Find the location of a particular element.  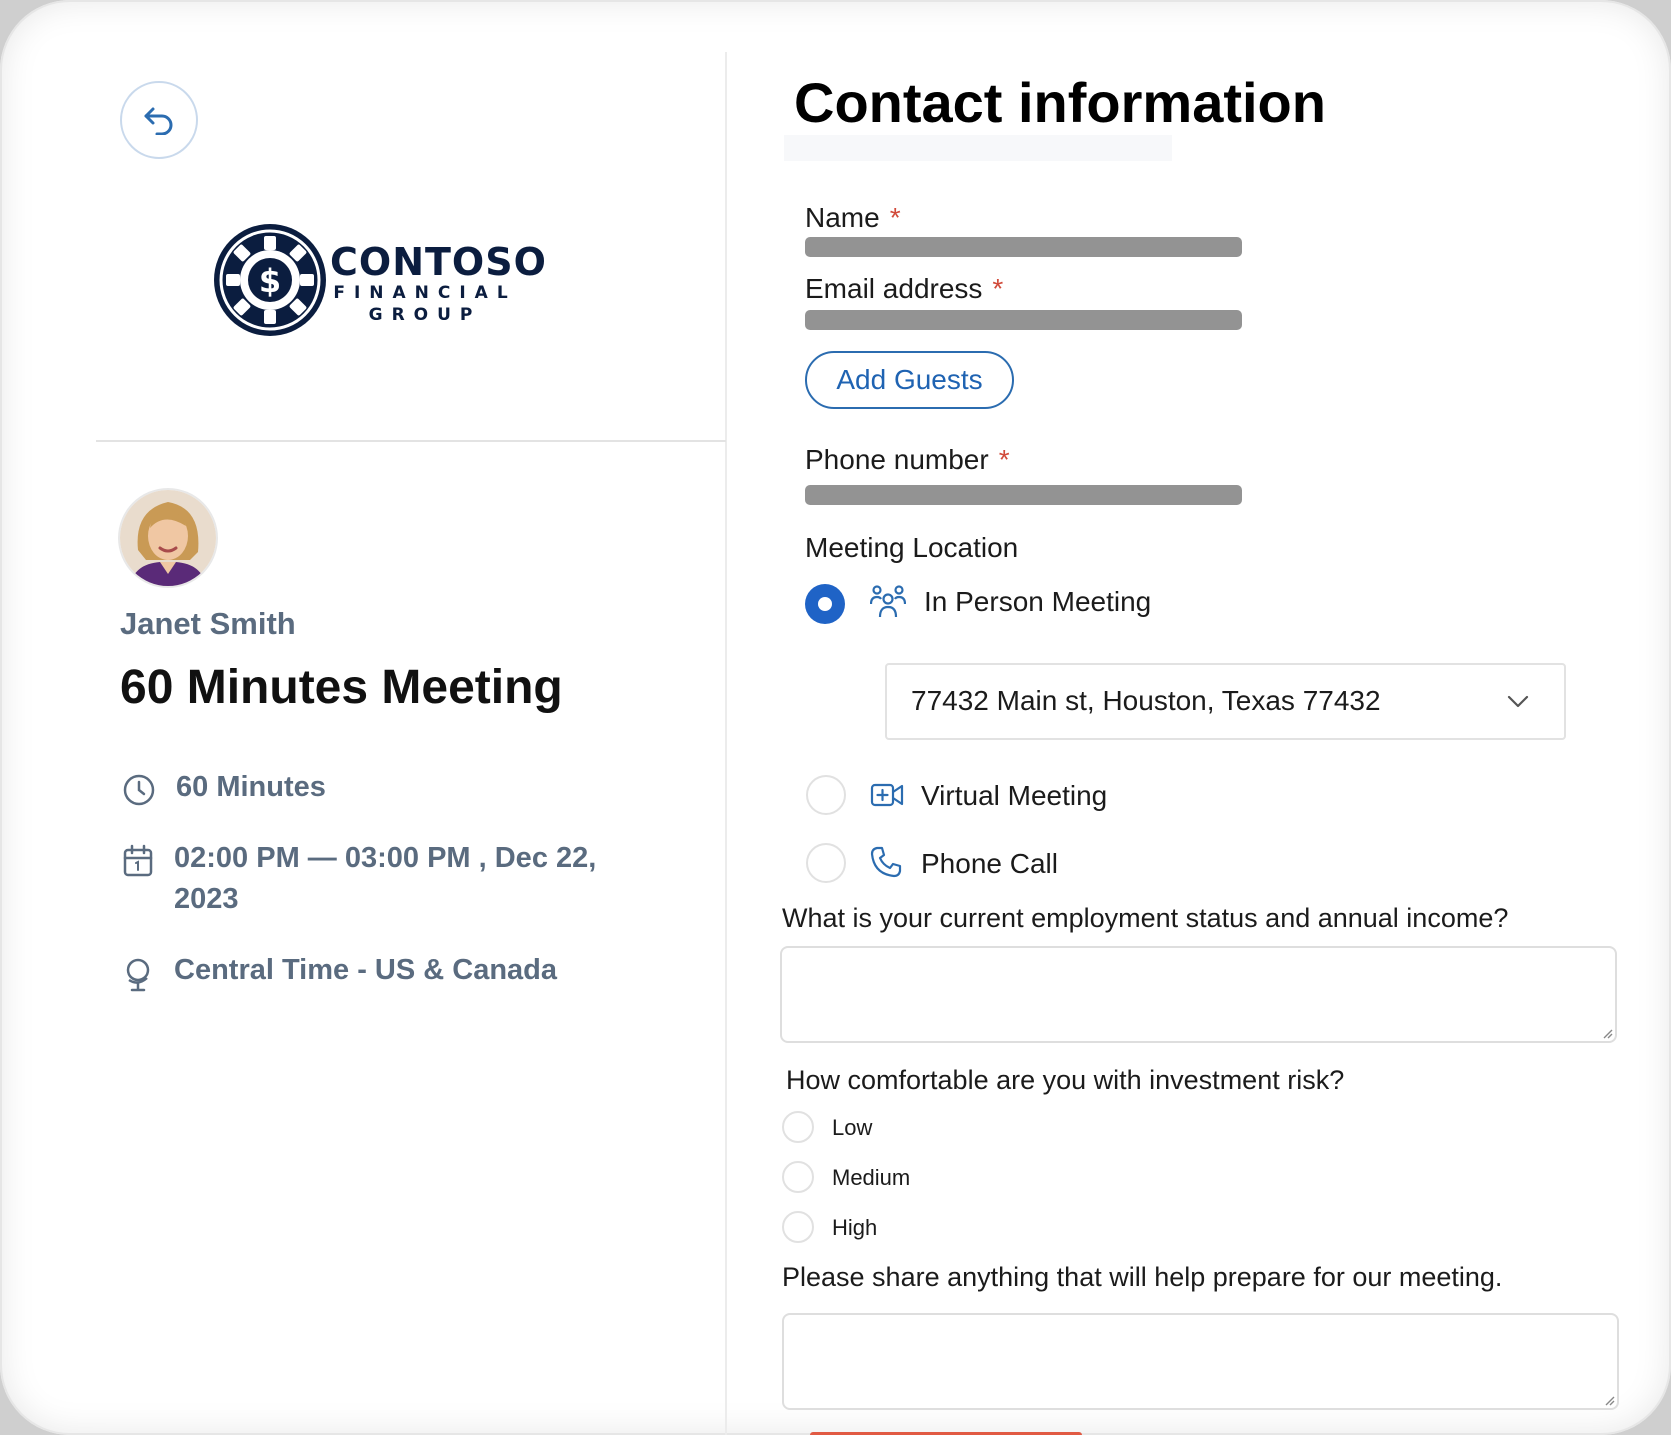

risk-low-radio is located at coordinates (798, 1127).